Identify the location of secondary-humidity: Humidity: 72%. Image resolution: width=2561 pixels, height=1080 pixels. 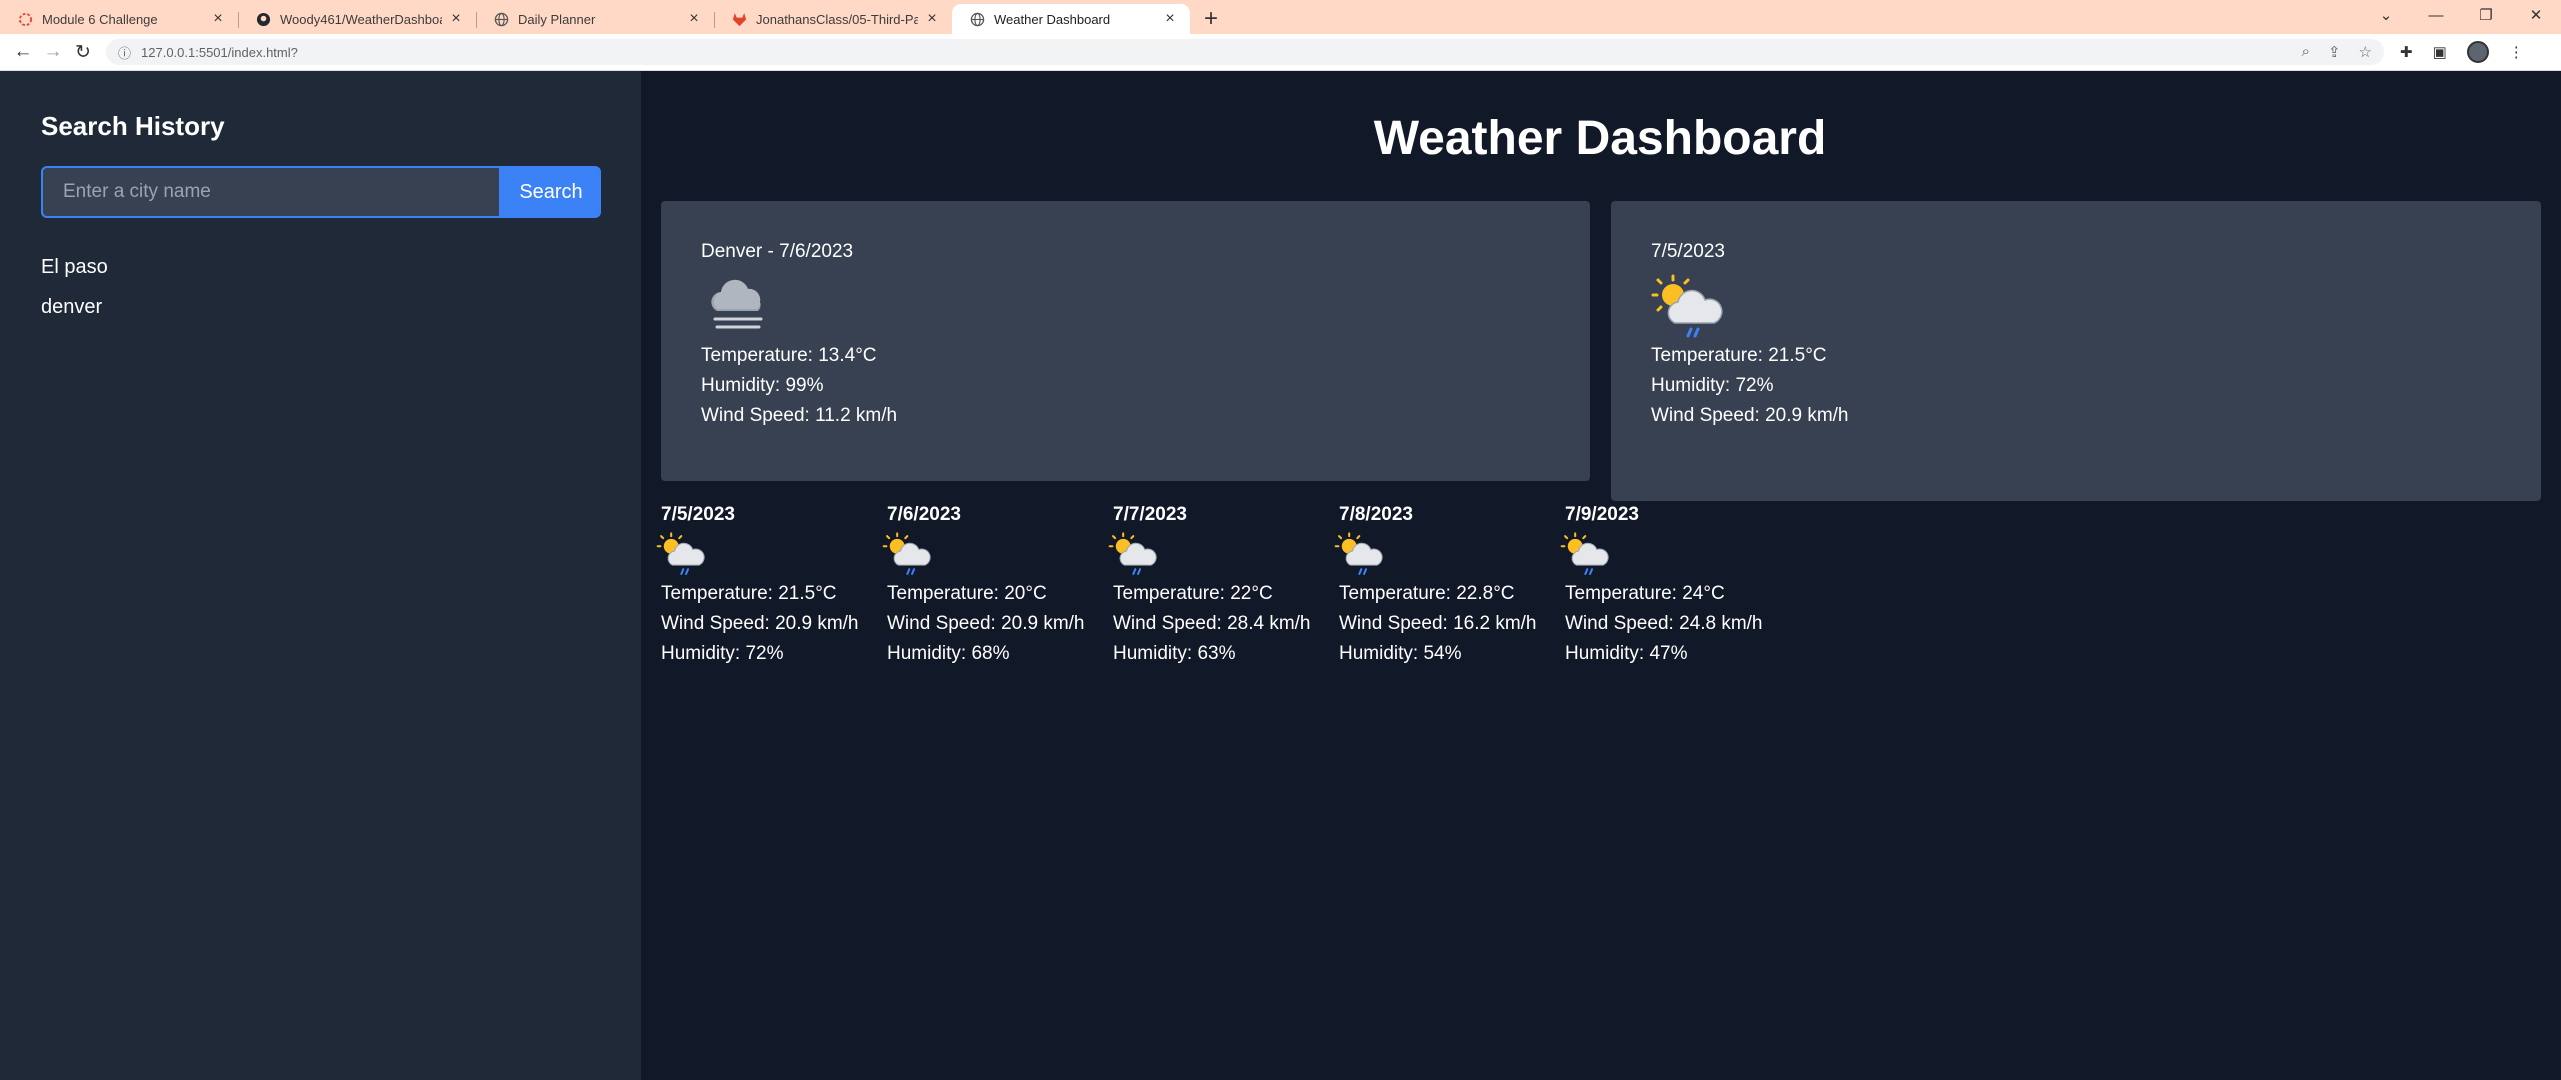
(1712, 385).